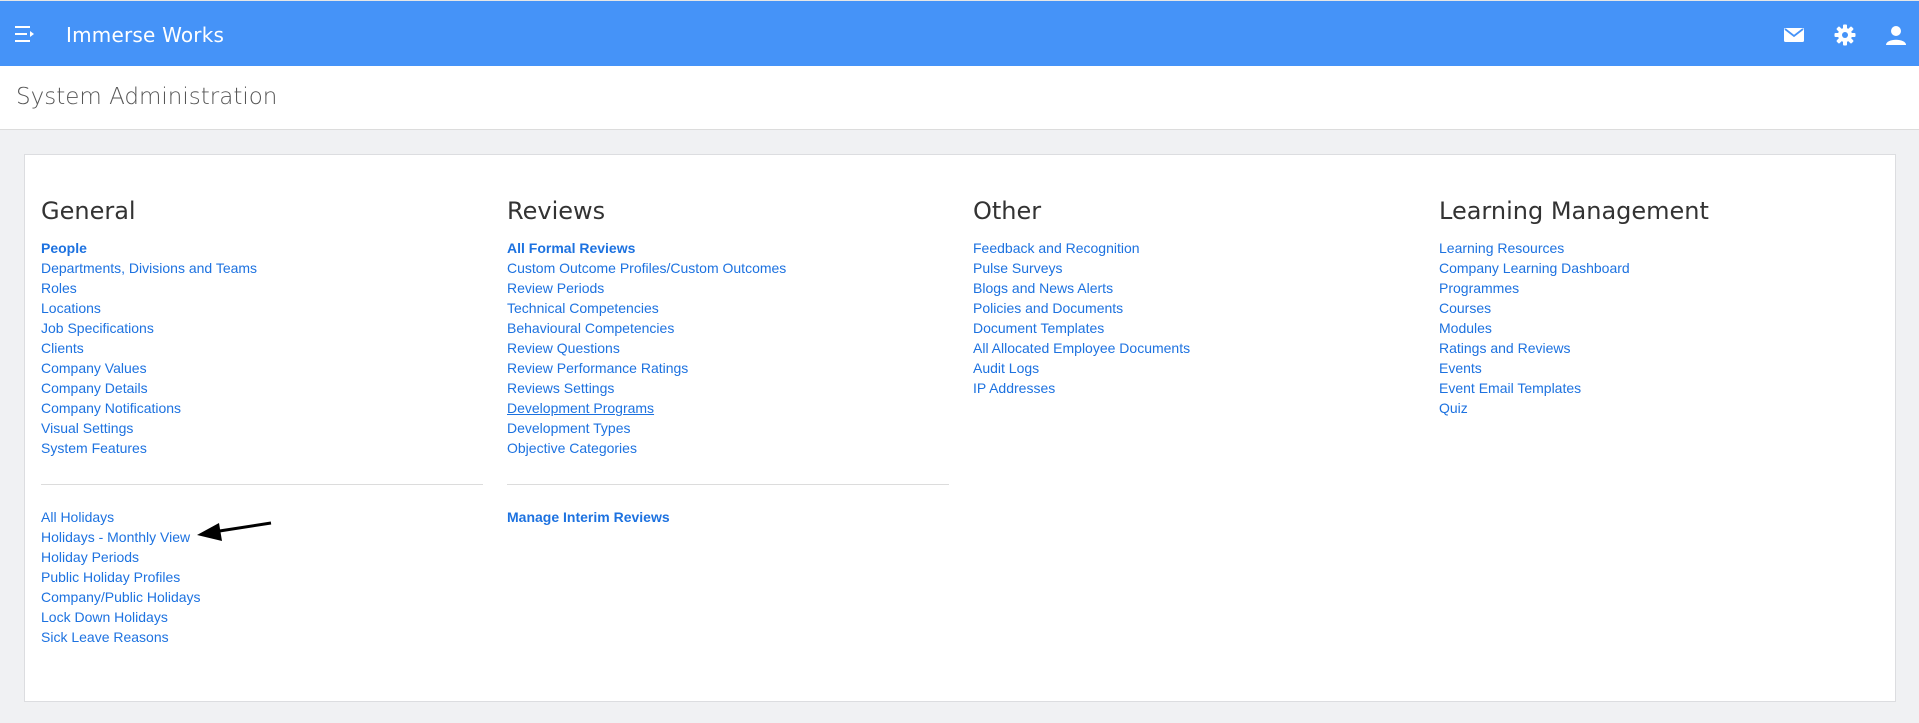  I want to click on page-title: System Administration, so click(147, 97).